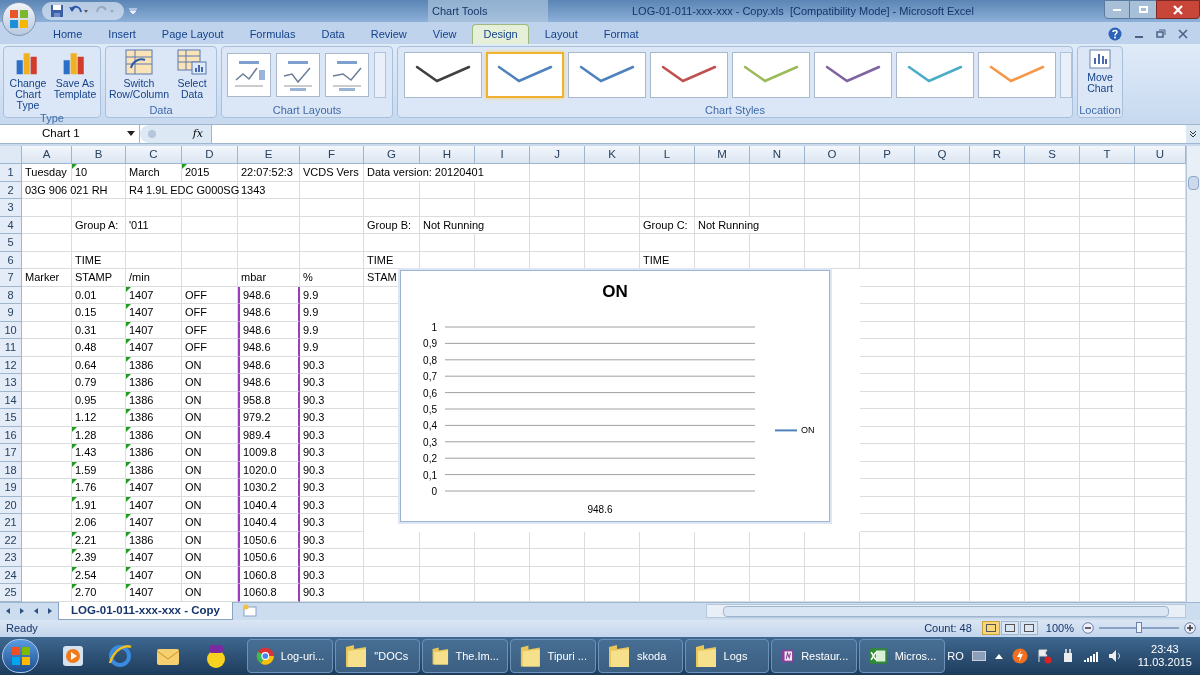  What do you see at coordinates (1193, 374) in the screenshot?
I see `vertical-scrollbar` at bounding box center [1193, 374].